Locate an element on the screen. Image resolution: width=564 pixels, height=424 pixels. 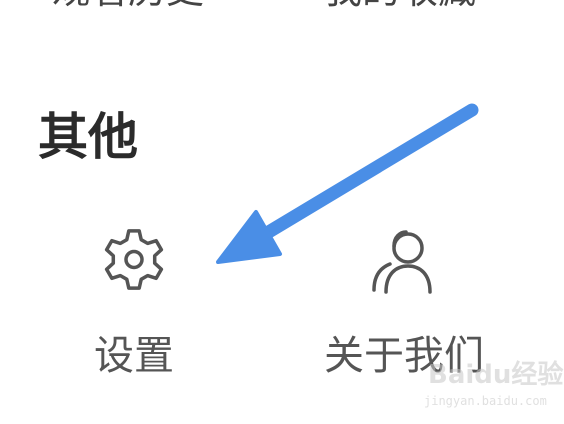
watermark-url: jingyan.baidu.com is located at coordinates (485, 401).